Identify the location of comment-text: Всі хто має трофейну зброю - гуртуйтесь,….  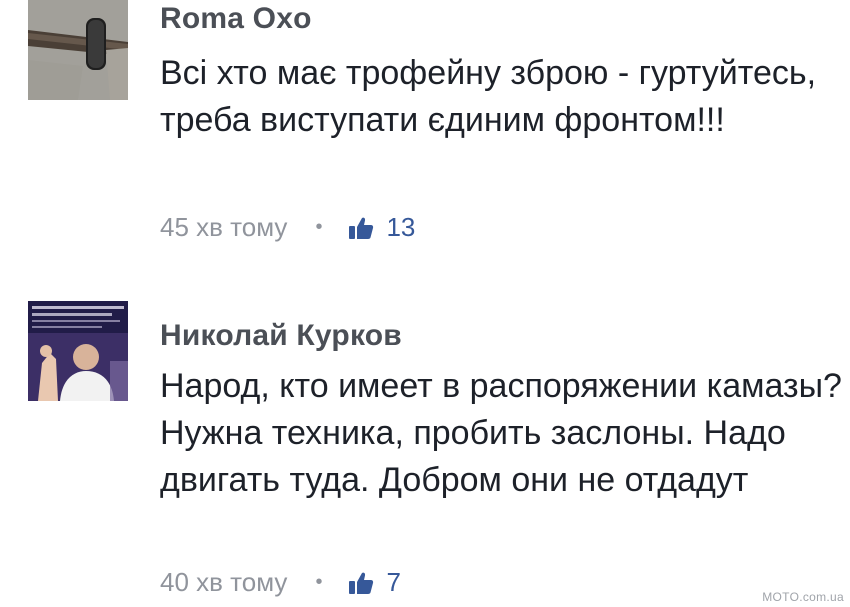
(488, 96).